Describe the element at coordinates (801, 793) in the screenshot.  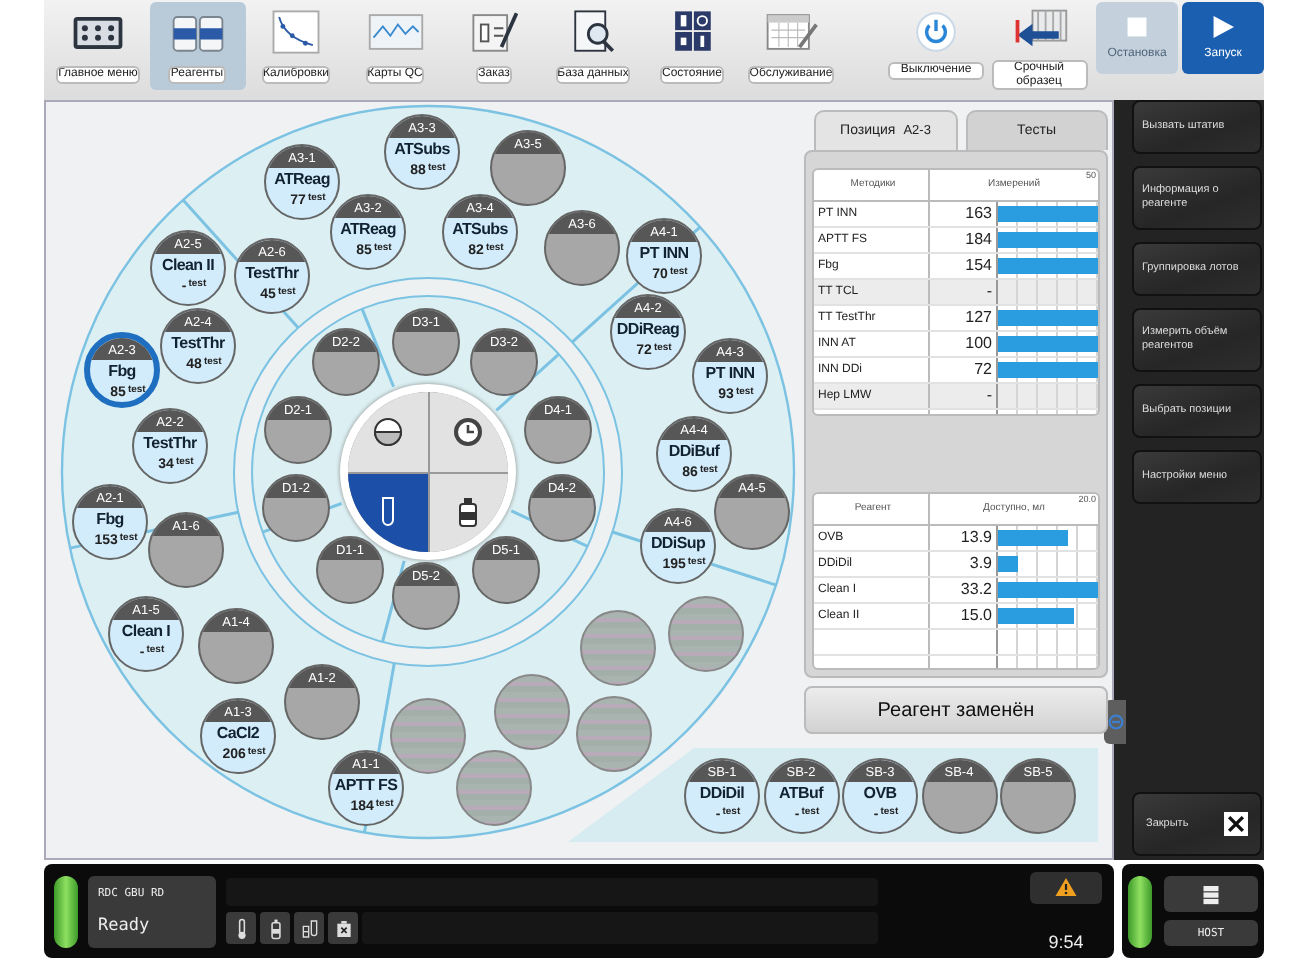
I see `reagent-name: ATBuf` at that location.